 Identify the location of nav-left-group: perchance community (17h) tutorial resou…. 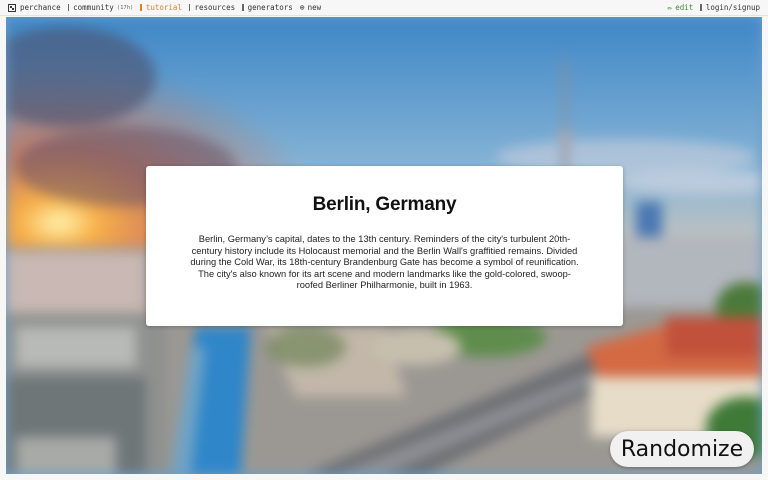
(164, 7).